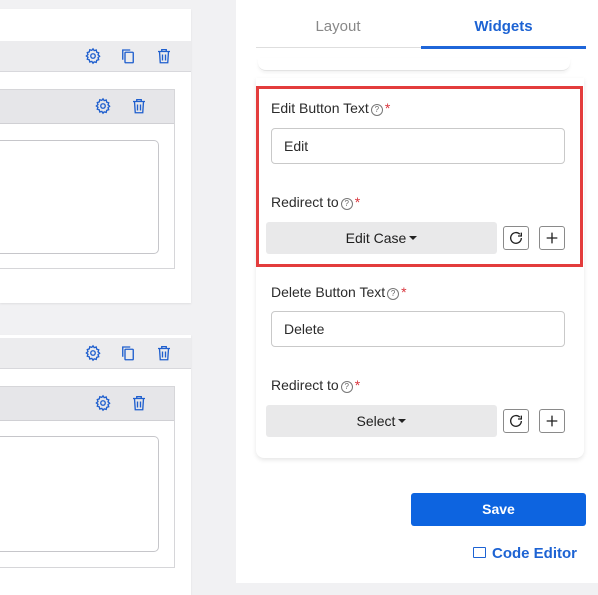  I want to click on save-button: Save, so click(498, 509).